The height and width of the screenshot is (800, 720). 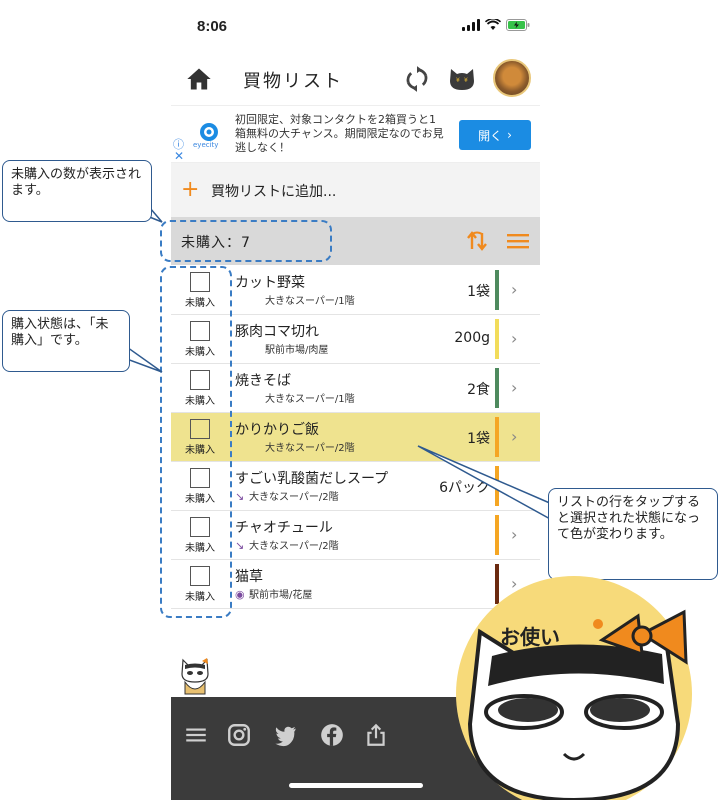 I want to click on item-quantity: 200g, so click(x=472, y=338).